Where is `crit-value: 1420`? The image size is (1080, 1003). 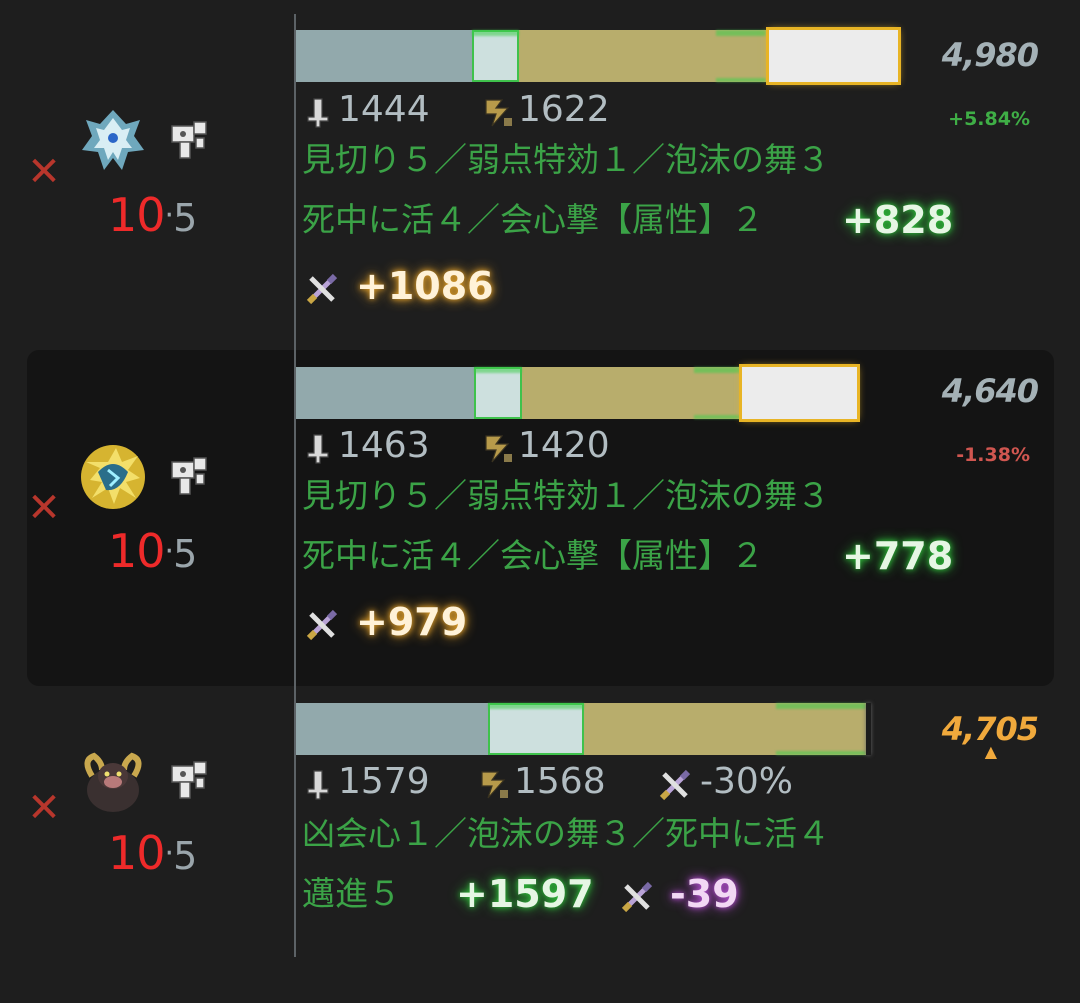
crit-value: 1420 is located at coordinates (564, 445).